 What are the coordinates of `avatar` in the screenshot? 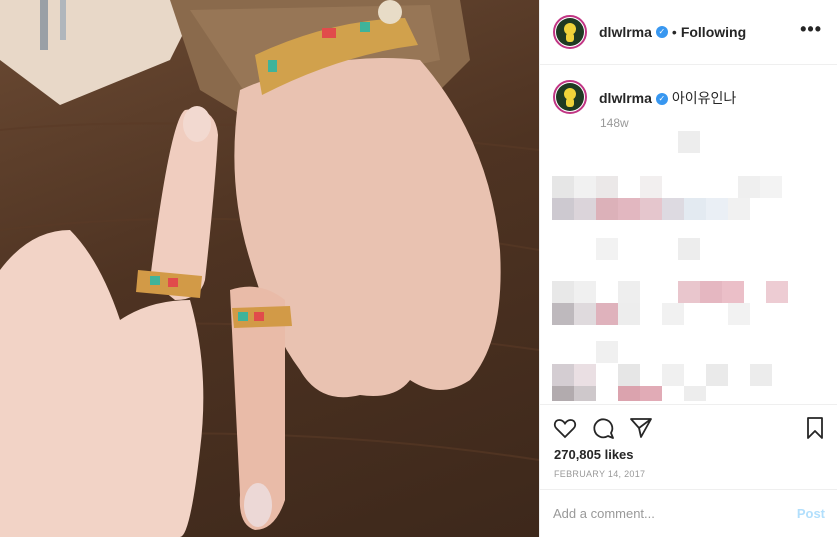 It's located at (570, 32).